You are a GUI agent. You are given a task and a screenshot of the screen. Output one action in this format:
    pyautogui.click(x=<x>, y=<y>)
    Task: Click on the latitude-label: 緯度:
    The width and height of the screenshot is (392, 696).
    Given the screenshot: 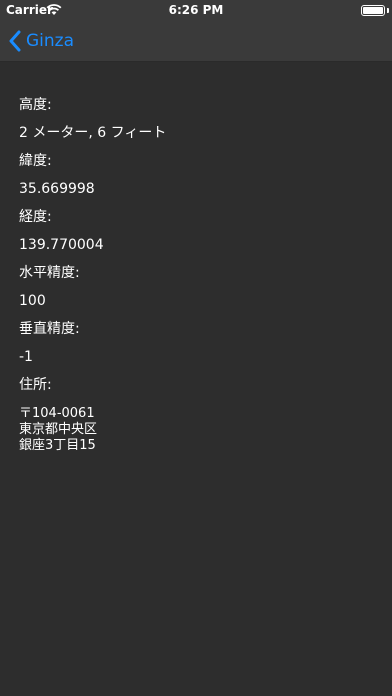 What is the action you would take?
    pyautogui.click(x=35, y=161)
    